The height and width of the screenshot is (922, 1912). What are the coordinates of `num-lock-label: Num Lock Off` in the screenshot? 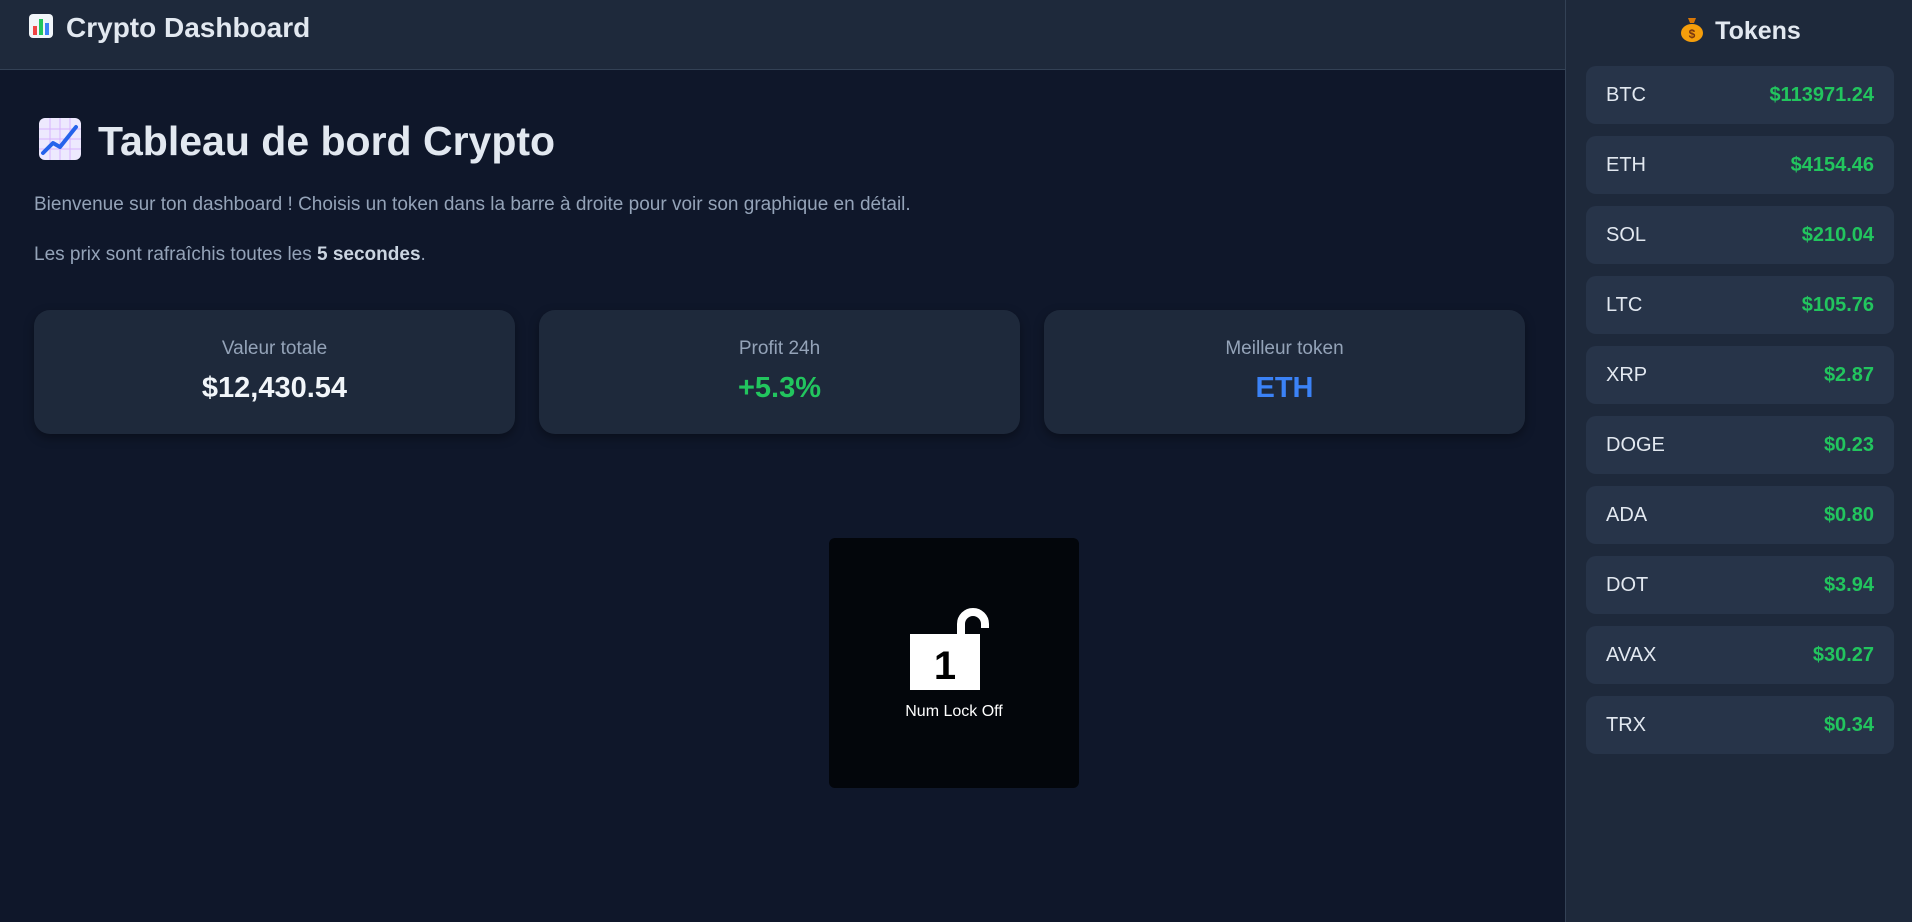 It's located at (954, 711).